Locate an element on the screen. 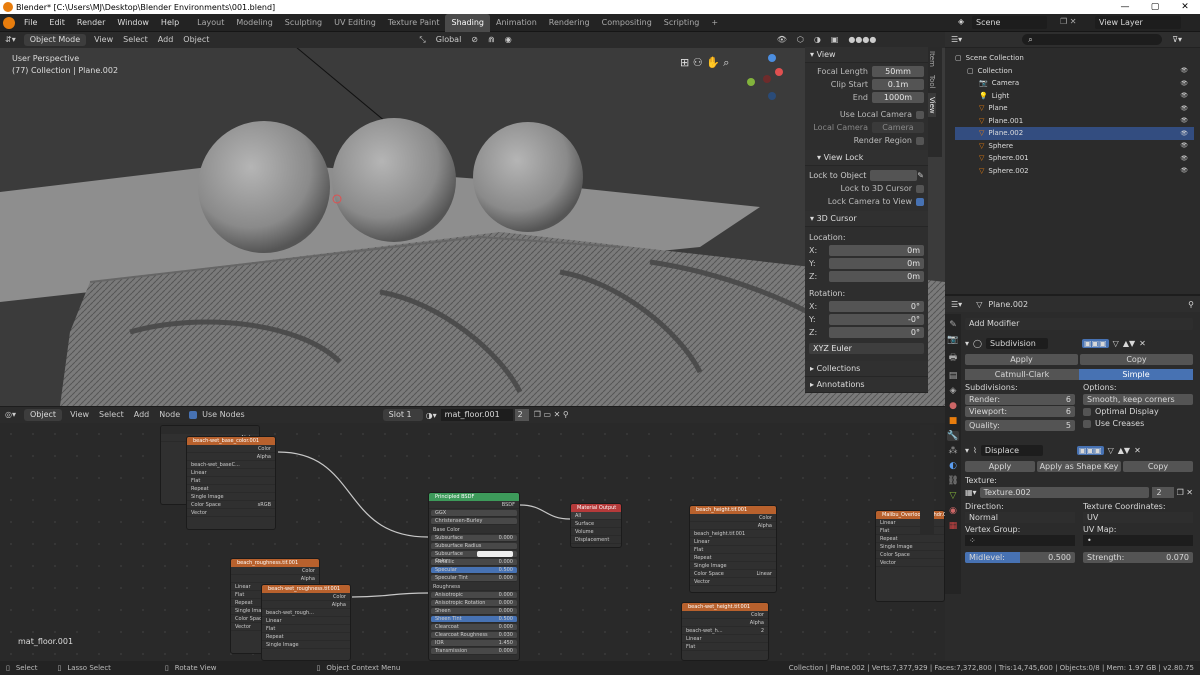 This screenshot has height=675, width=1200. bsdf-row-ior: IOR 1.450 is located at coordinates (474, 643).